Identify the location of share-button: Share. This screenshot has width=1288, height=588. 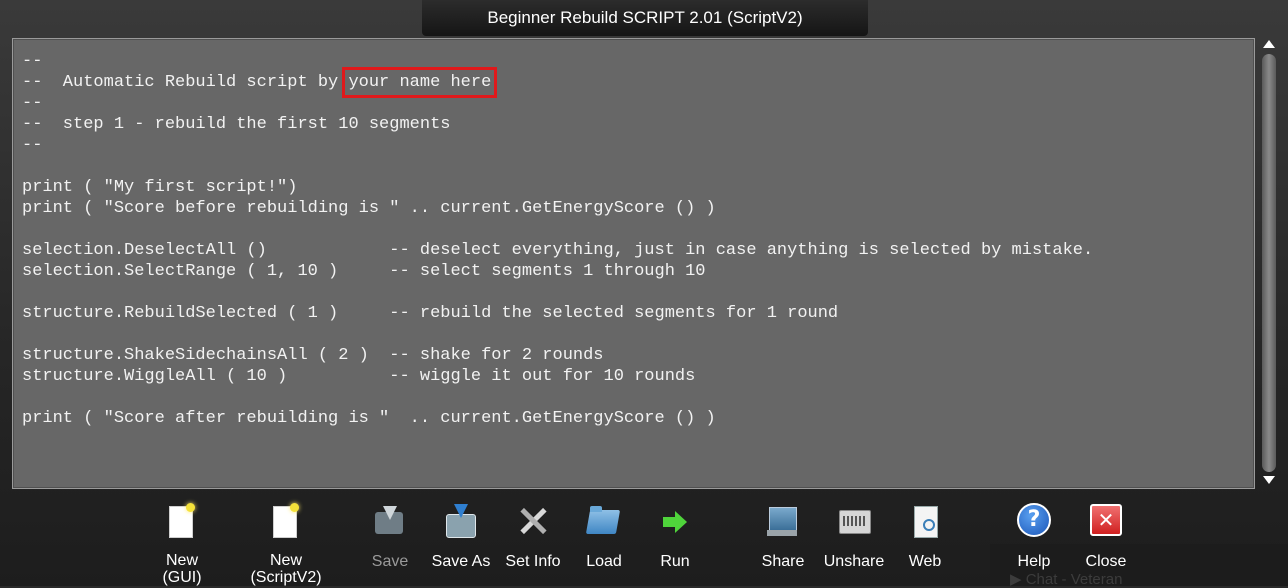
(783, 541).